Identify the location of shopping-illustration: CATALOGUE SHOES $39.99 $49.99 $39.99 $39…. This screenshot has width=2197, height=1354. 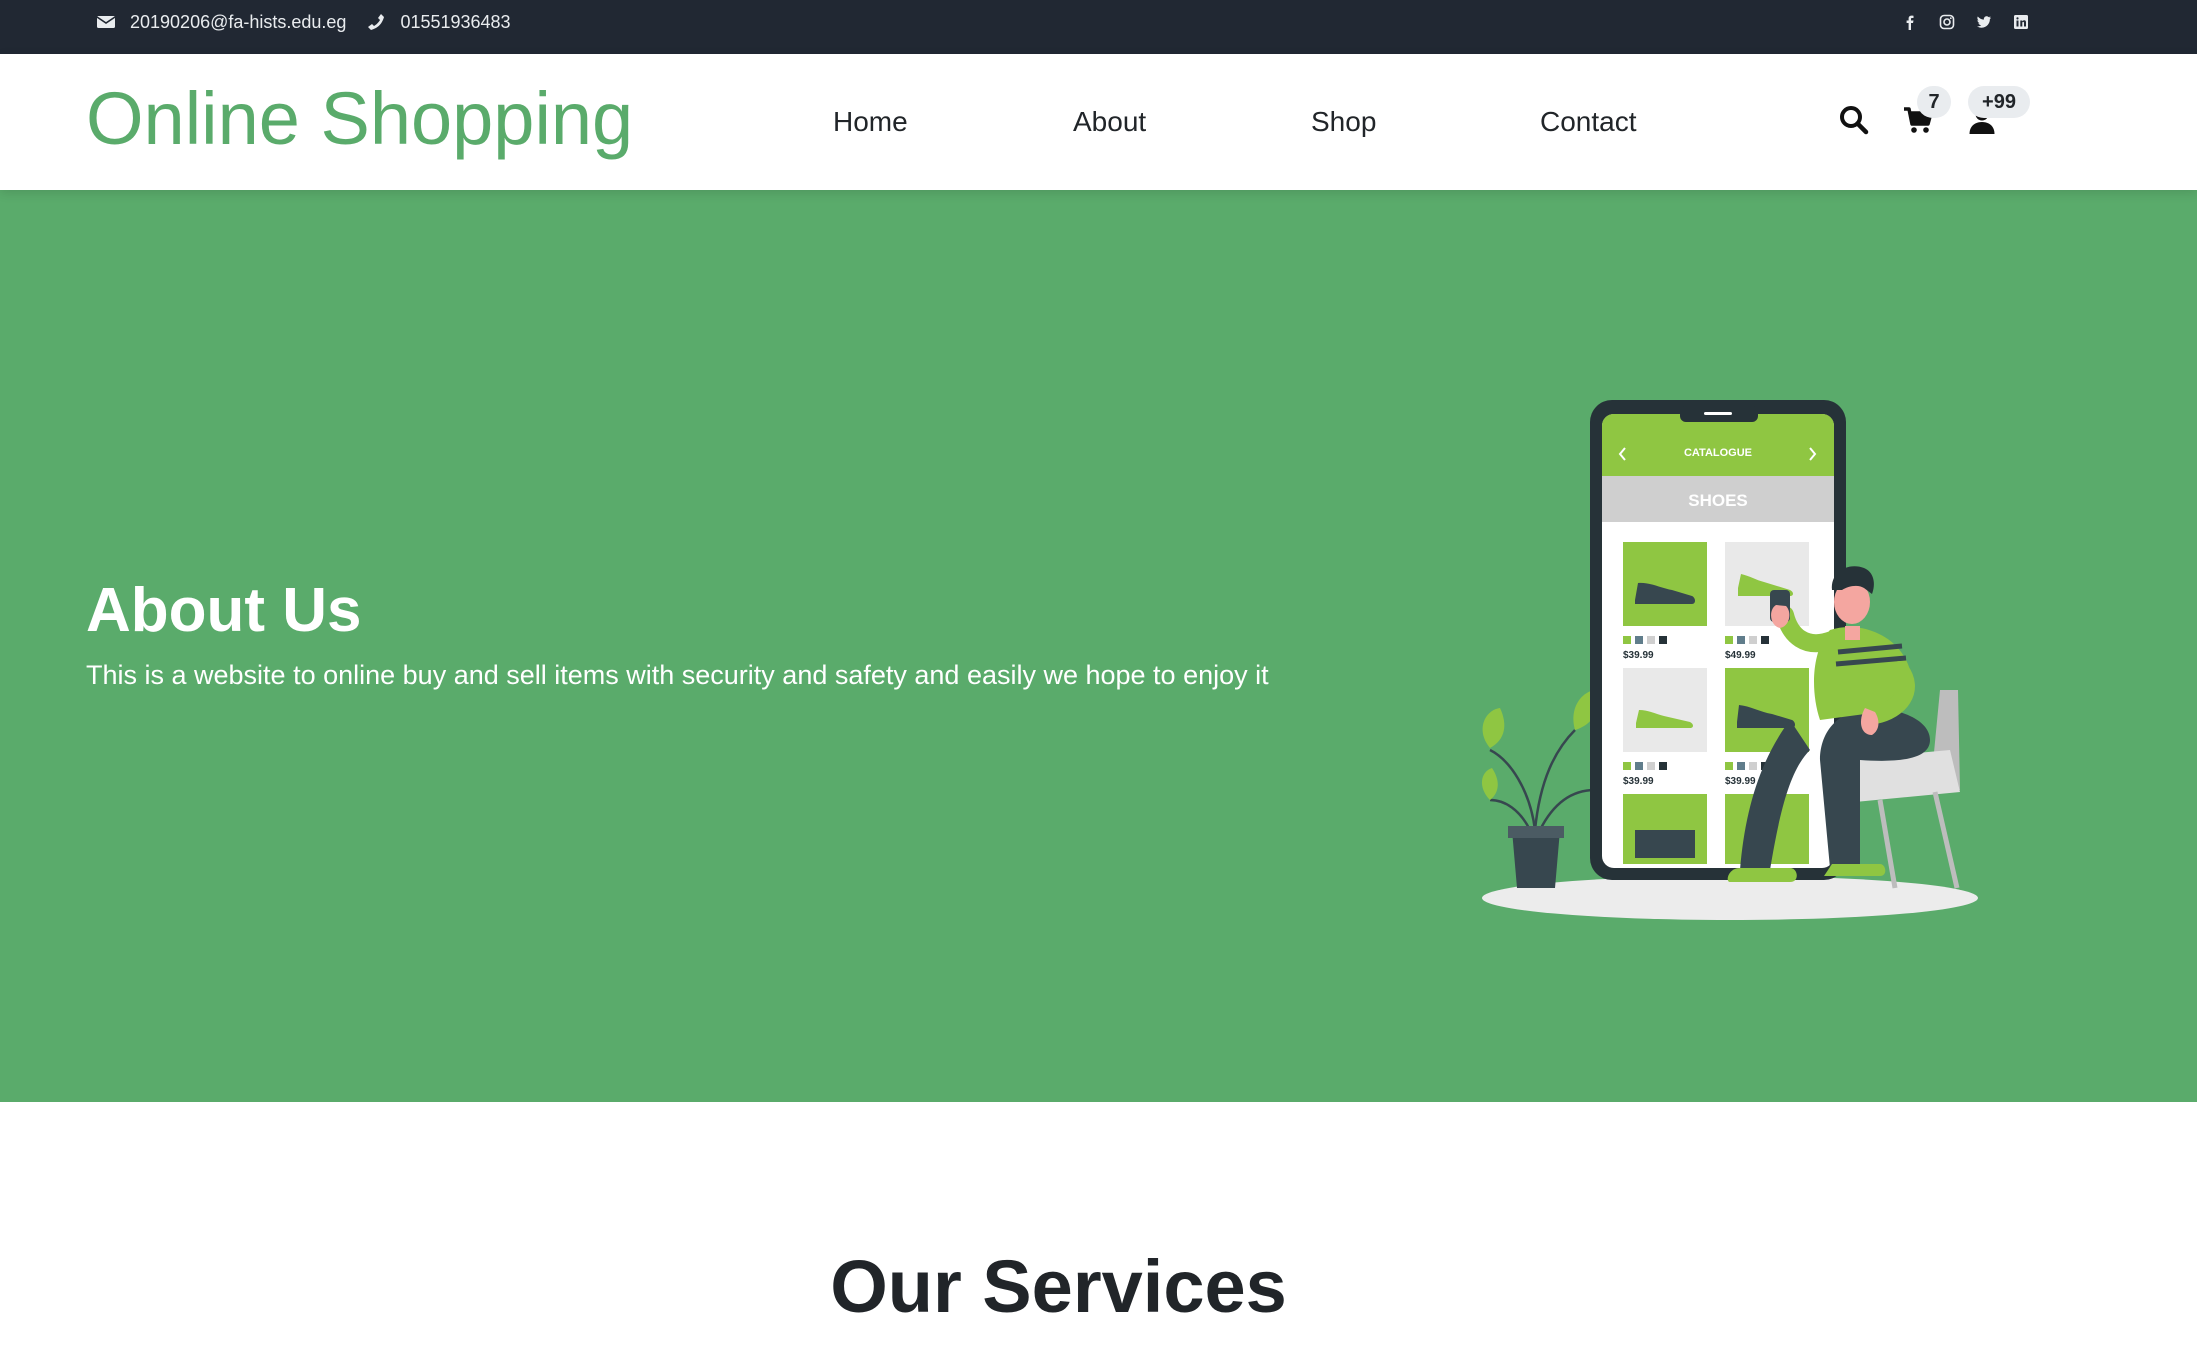
(1729, 660).